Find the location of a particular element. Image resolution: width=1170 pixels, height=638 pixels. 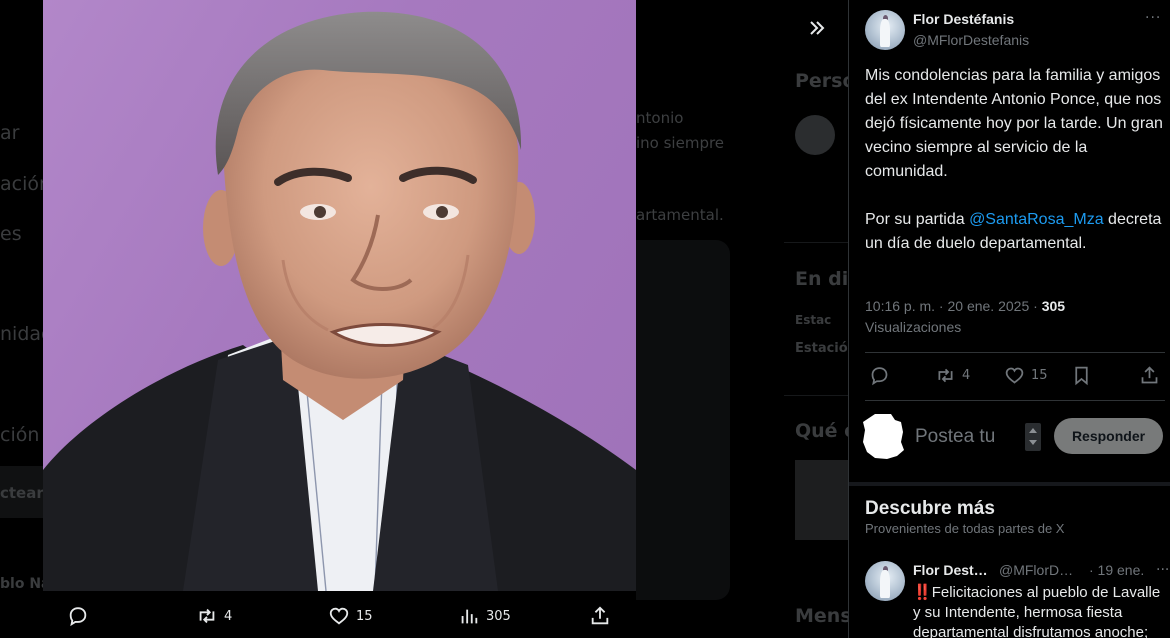

author-name: Flor Destéfanis is located at coordinates (963, 19).